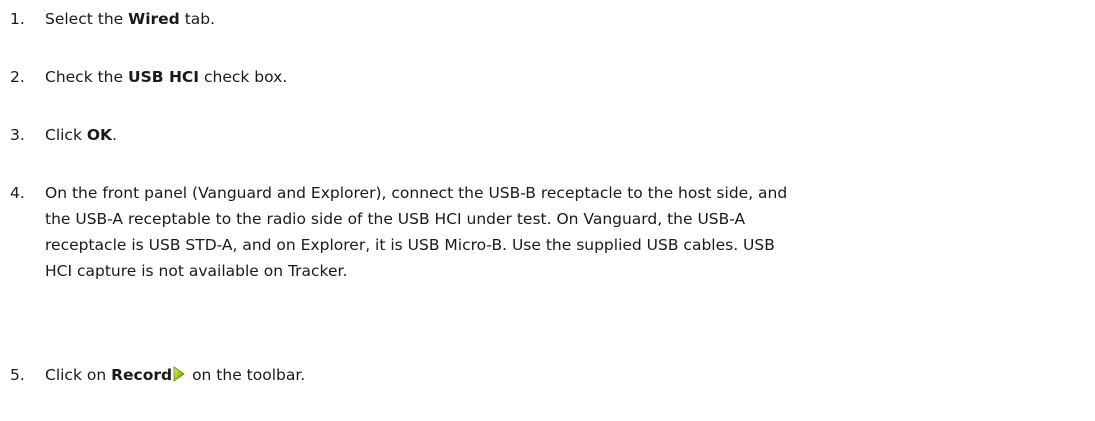  What do you see at coordinates (246, 375) in the screenshot?
I see `step-text-post: on the toolbar.` at bounding box center [246, 375].